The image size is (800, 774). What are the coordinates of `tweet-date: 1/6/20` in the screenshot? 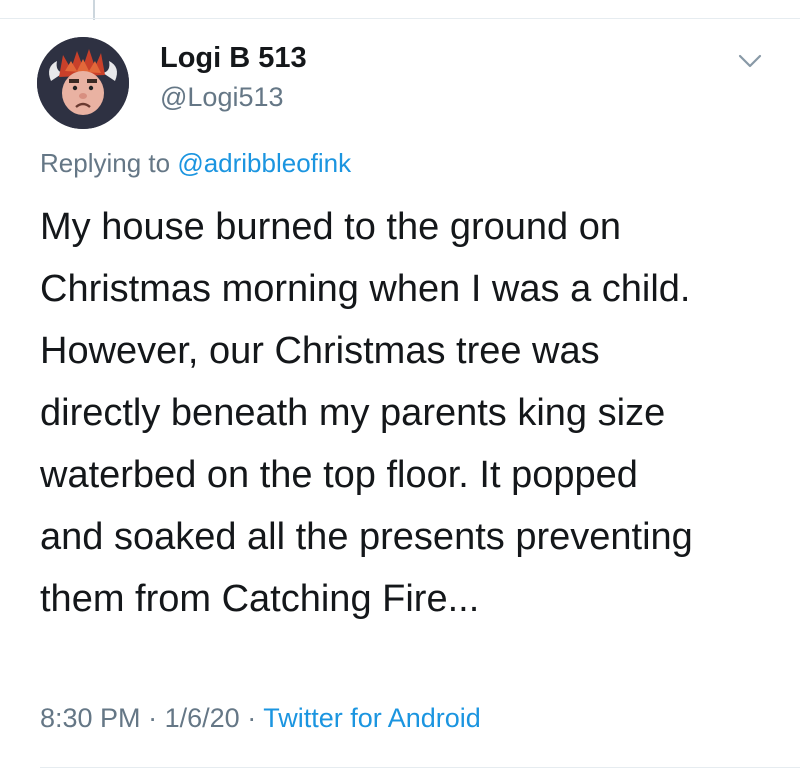 It's located at (202, 718).